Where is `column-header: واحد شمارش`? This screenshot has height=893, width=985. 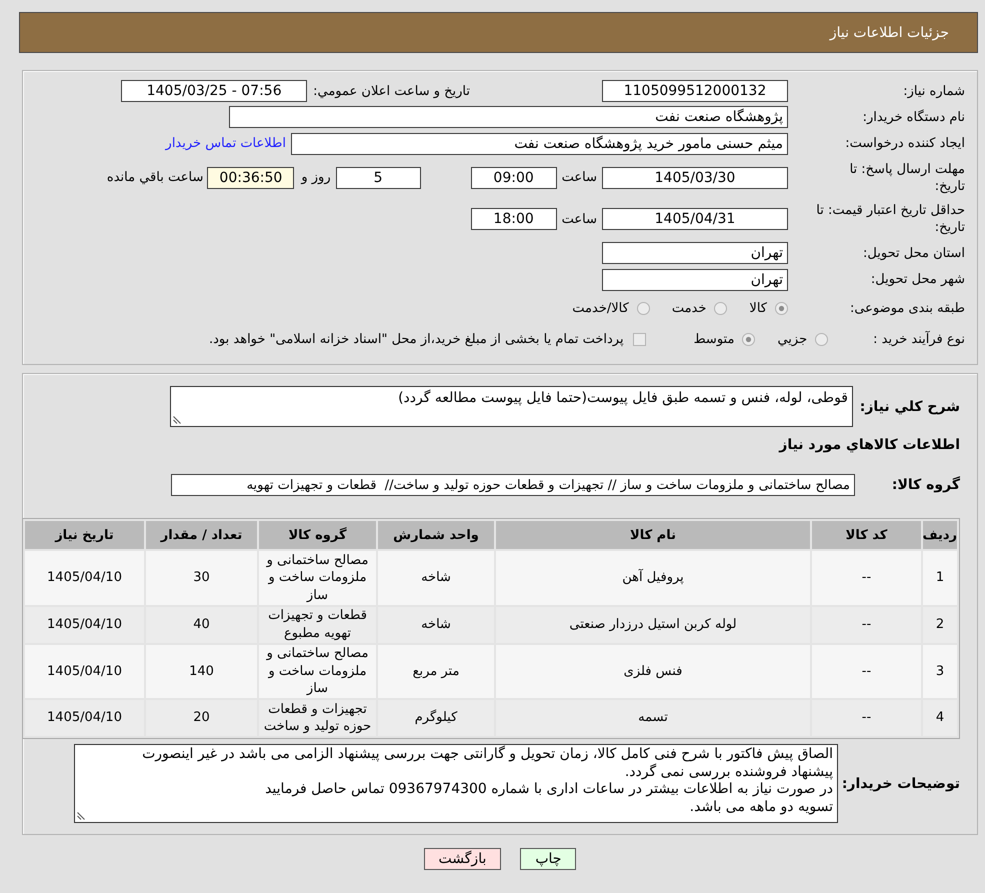
column-header: واحد شمارش is located at coordinates (436, 535).